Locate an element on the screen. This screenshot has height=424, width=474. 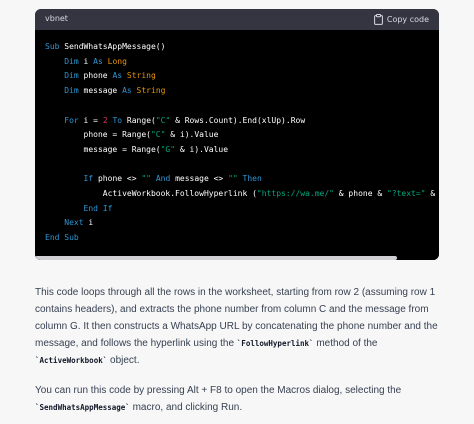
code-token: phone is located at coordinates (95, 76).